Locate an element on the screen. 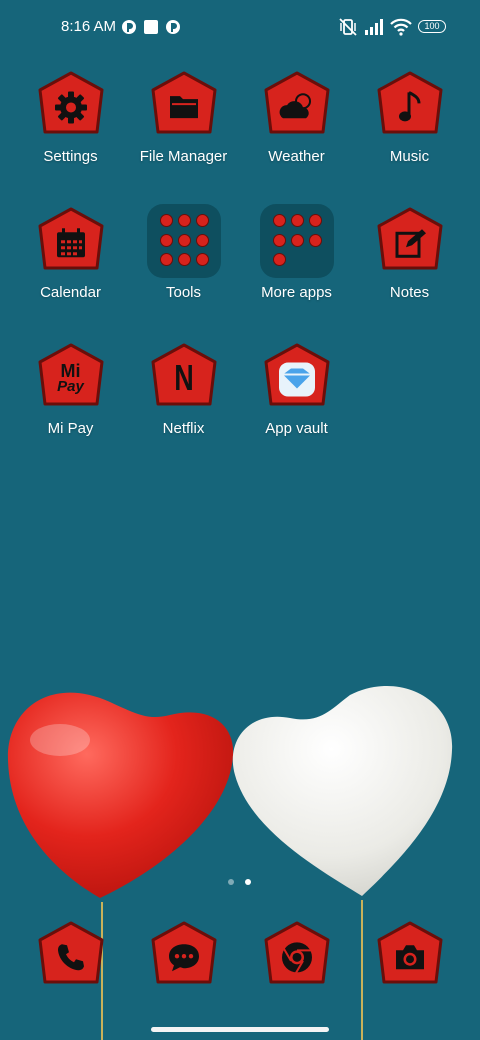 The width and height of the screenshot is (480, 1040). folder-tools: Tools is located at coordinates (183, 253).